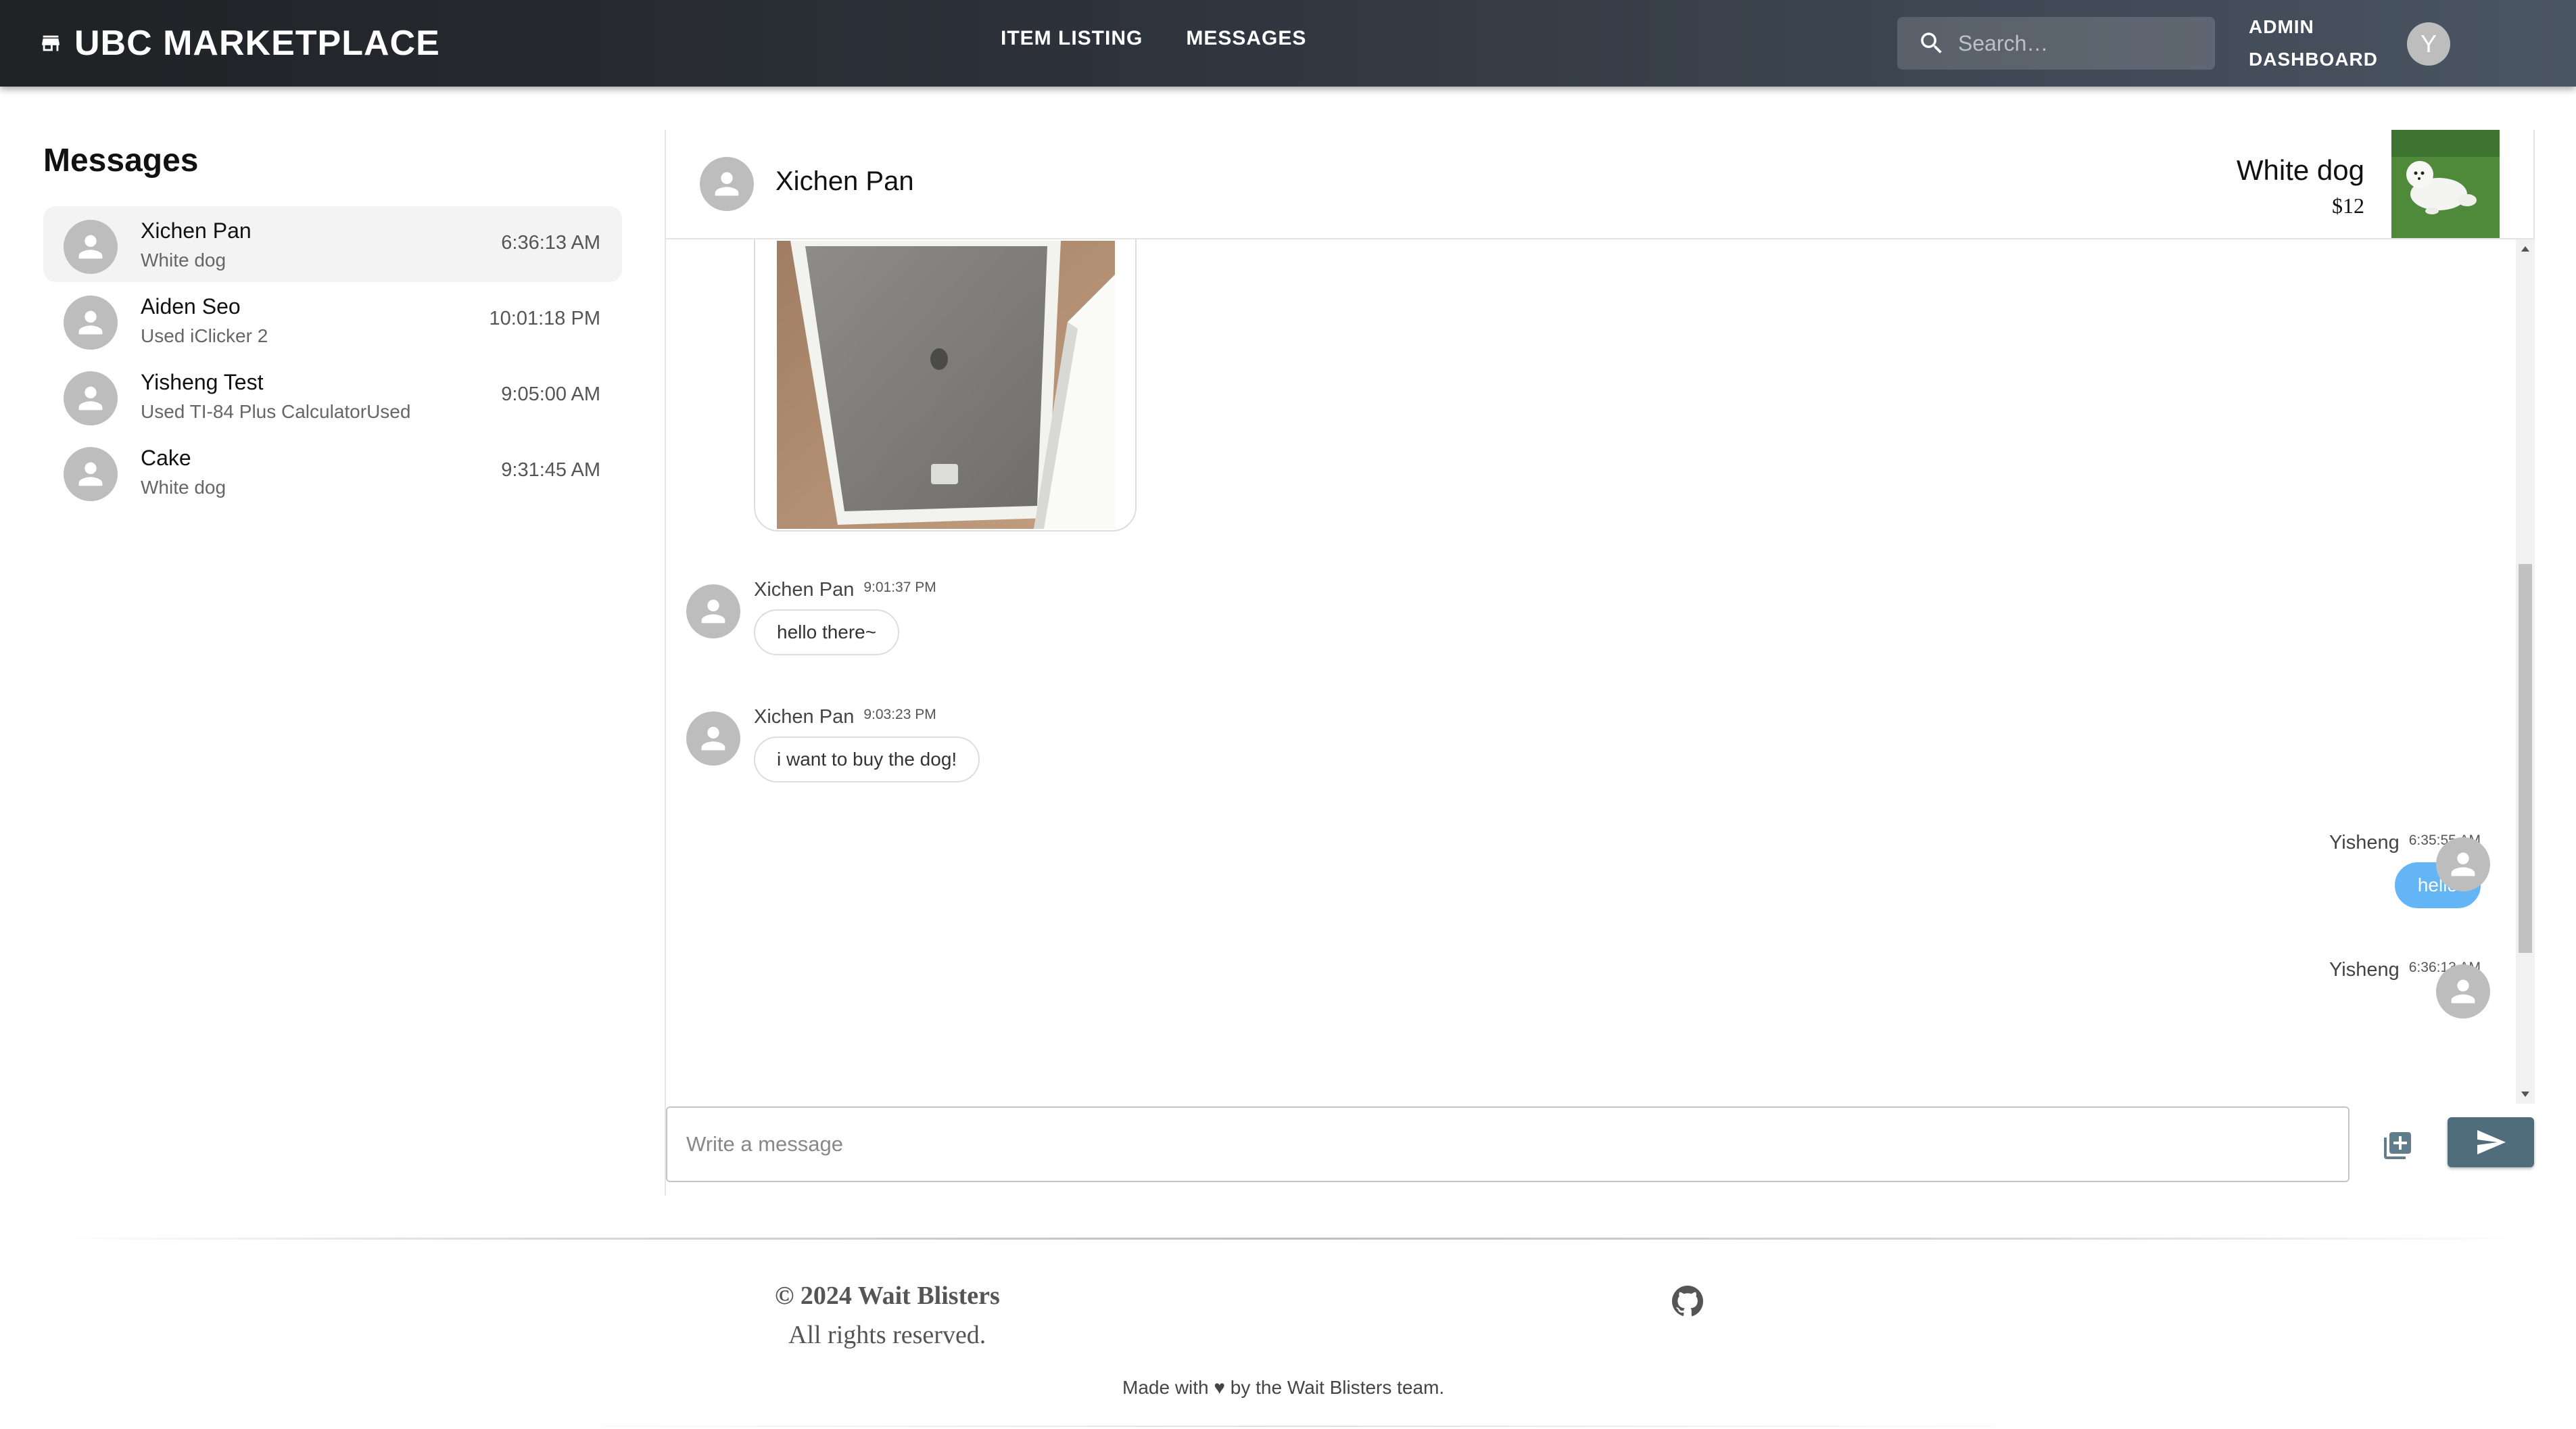 This screenshot has height=1429, width=2576. I want to click on search-input, so click(2079, 43).